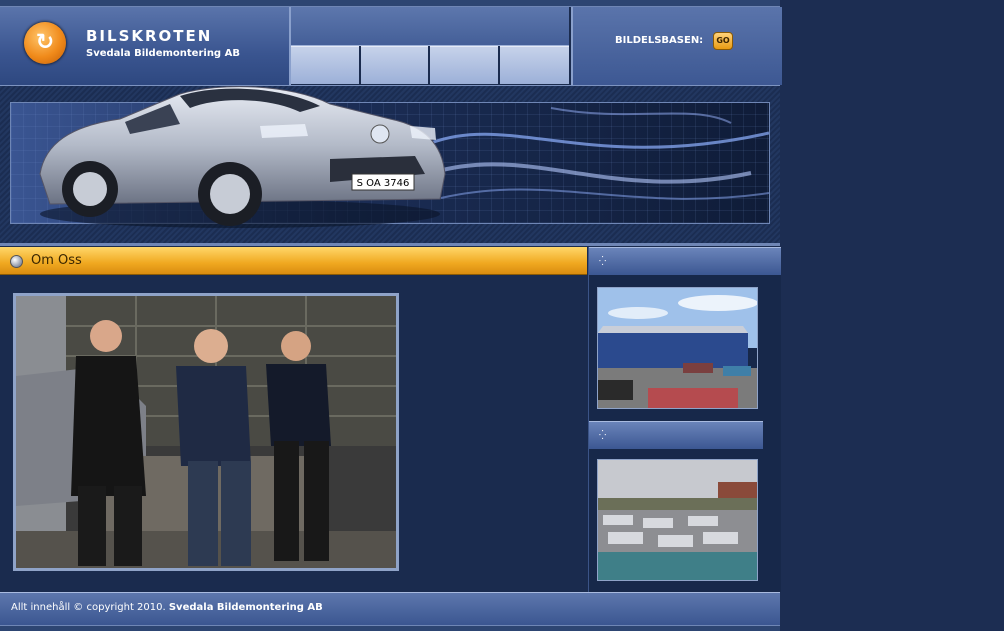 The height and width of the screenshot is (631, 1004). I want to click on sidebar-photo-building, so click(677, 348).